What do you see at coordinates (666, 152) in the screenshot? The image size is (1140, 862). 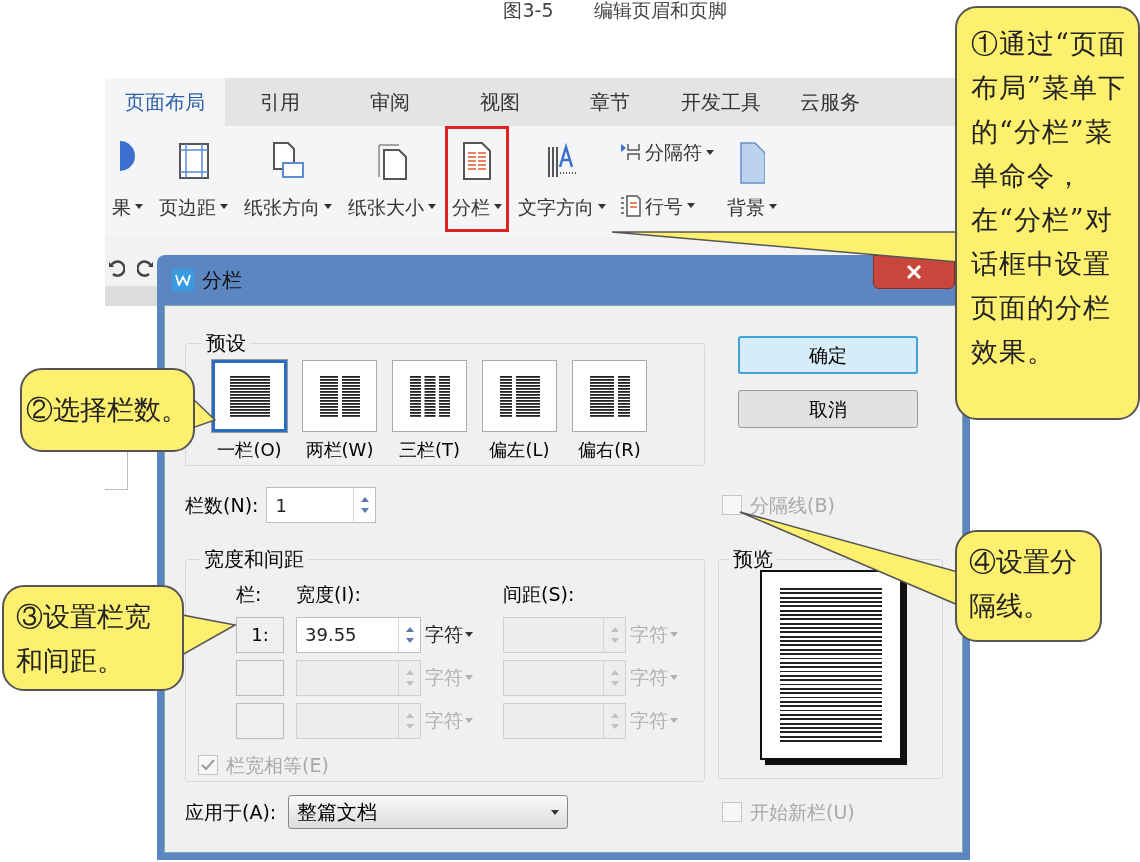 I see `ribbon-button: 分隔符` at bounding box center [666, 152].